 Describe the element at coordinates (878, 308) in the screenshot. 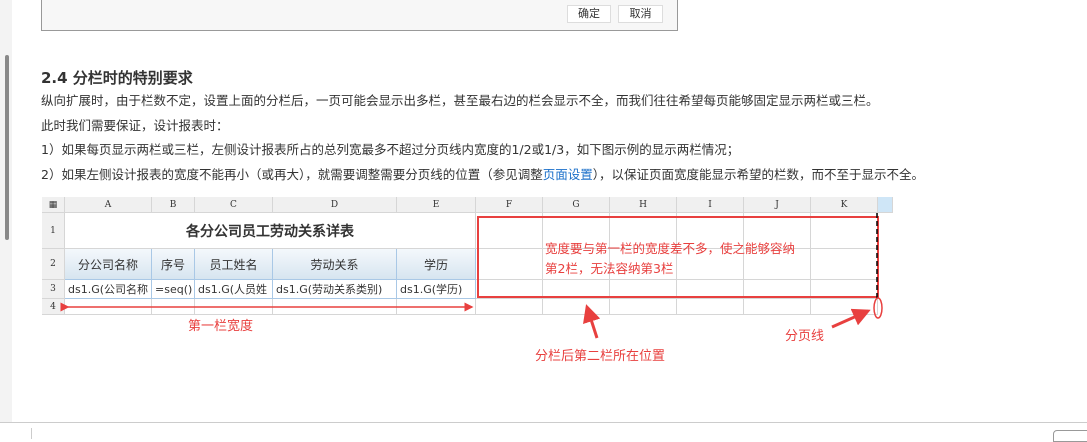

I see `page-break-marker` at that location.